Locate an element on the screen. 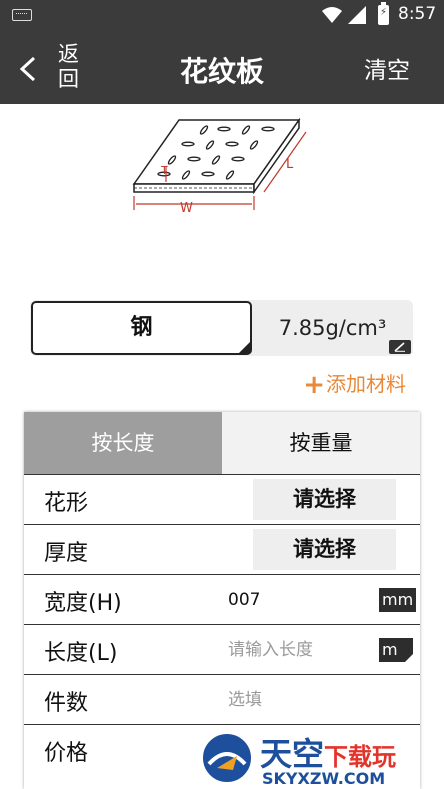  form-row-length: 长度(L) m is located at coordinates (222, 649).